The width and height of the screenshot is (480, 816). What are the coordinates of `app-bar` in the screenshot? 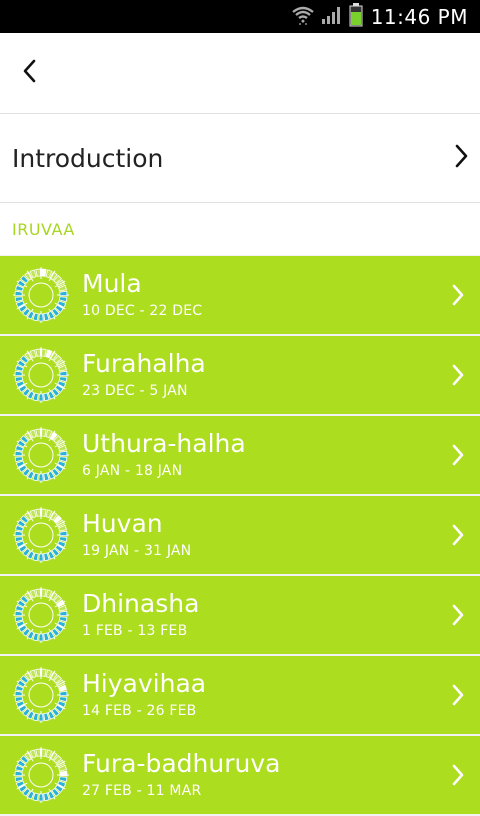 It's located at (240, 73).